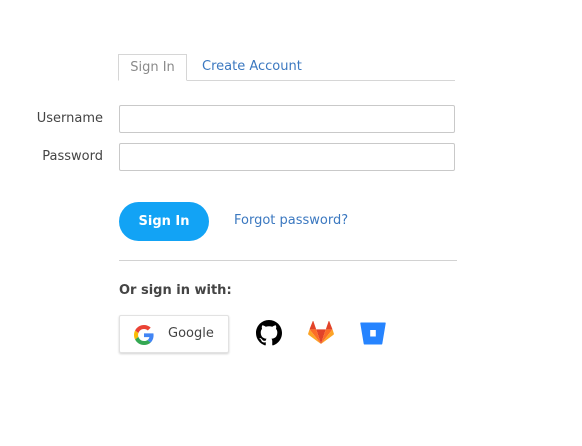 The width and height of the screenshot is (582, 446). What do you see at coordinates (287, 157) in the screenshot?
I see `password-input` at bounding box center [287, 157].